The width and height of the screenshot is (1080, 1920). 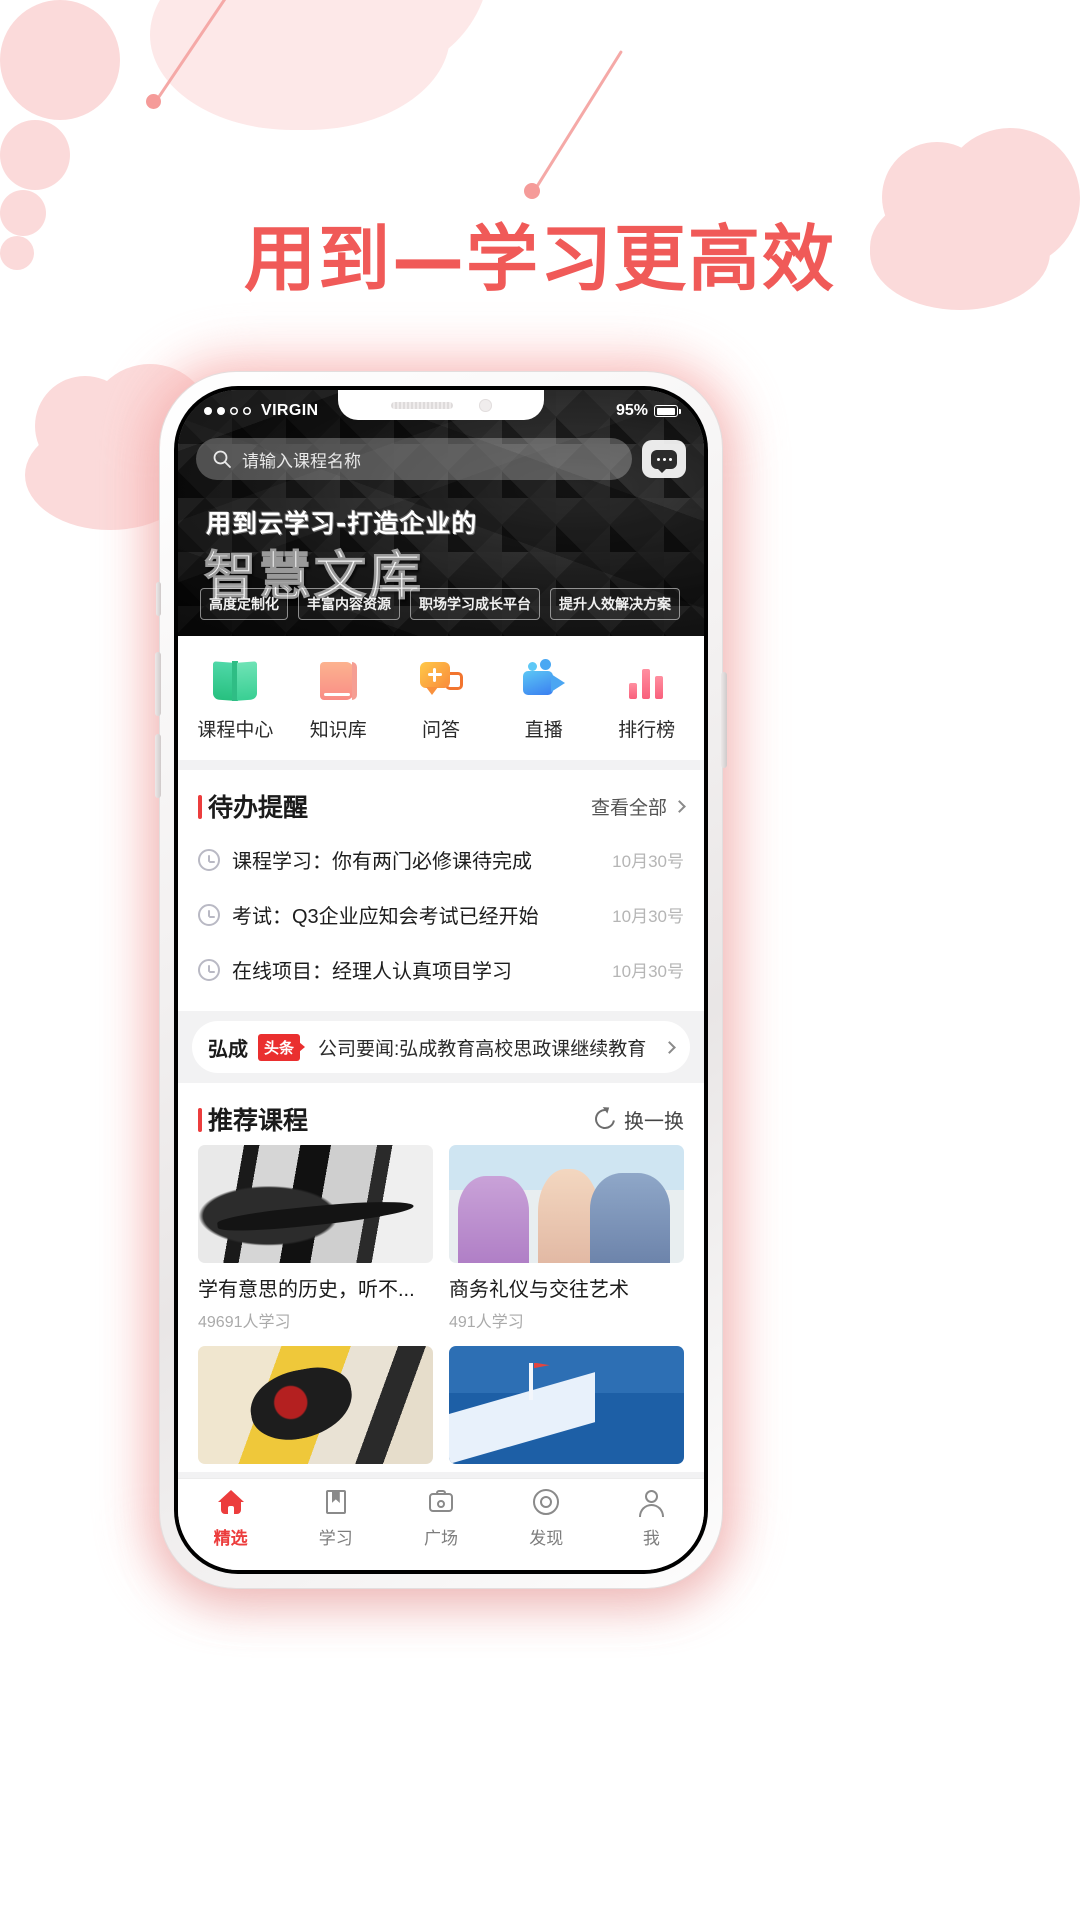 What do you see at coordinates (631, 410) in the screenshot?
I see `battery-percentage: 95%` at bounding box center [631, 410].